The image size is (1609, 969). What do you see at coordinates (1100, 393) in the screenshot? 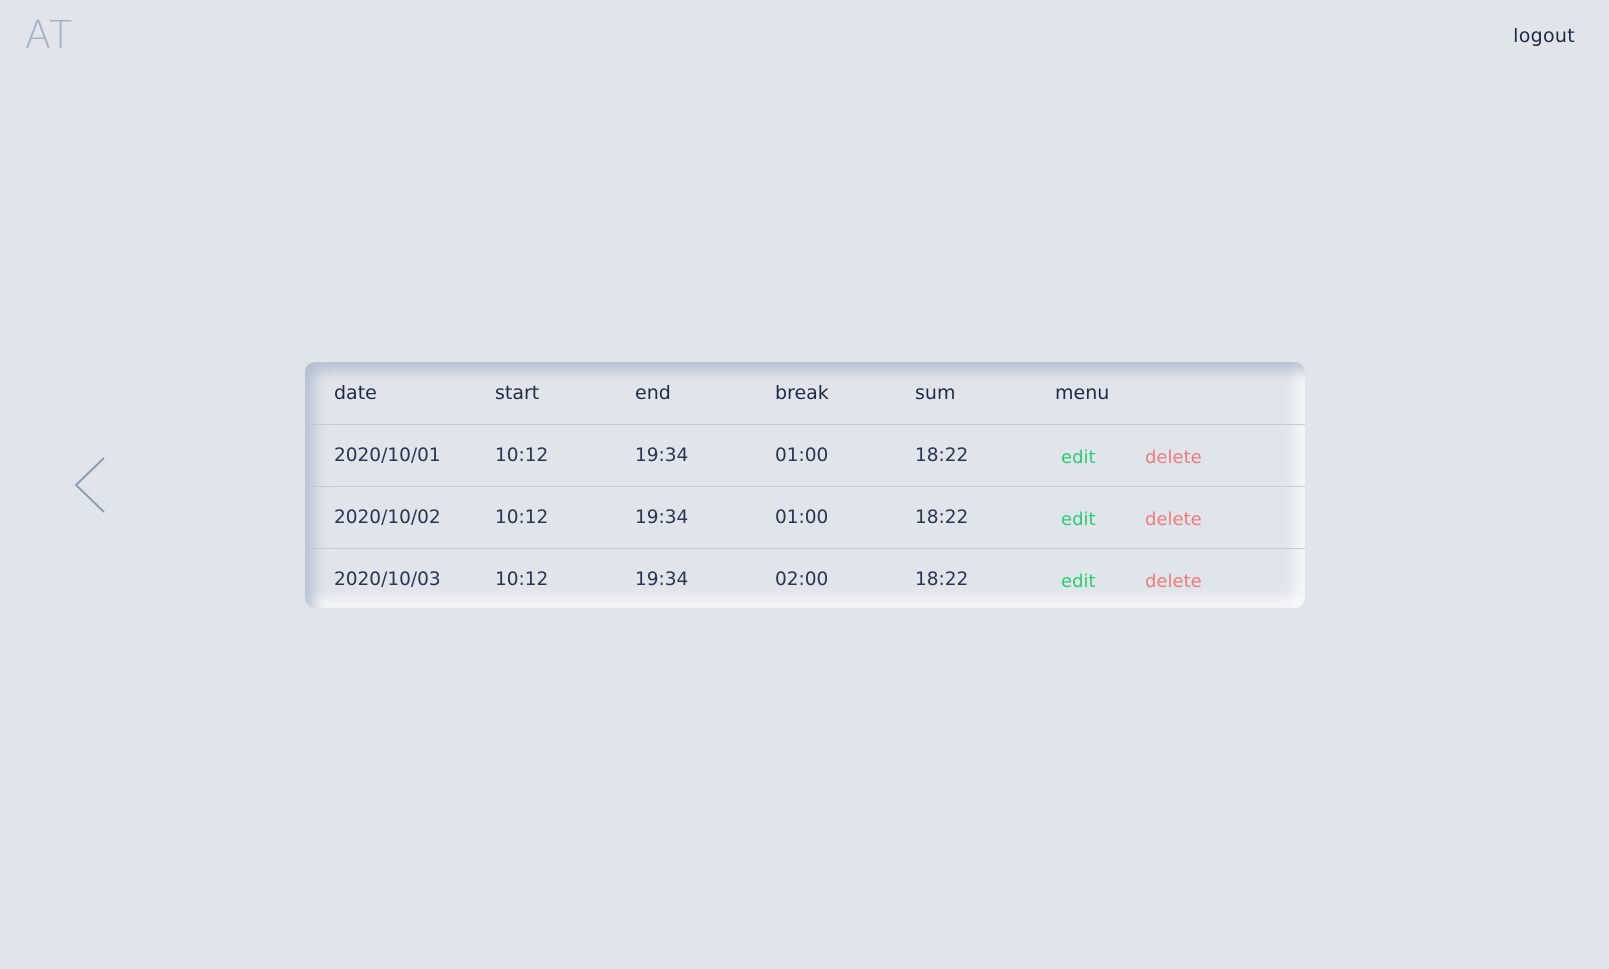
I see `header-menu: menu` at bounding box center [1100, 393].